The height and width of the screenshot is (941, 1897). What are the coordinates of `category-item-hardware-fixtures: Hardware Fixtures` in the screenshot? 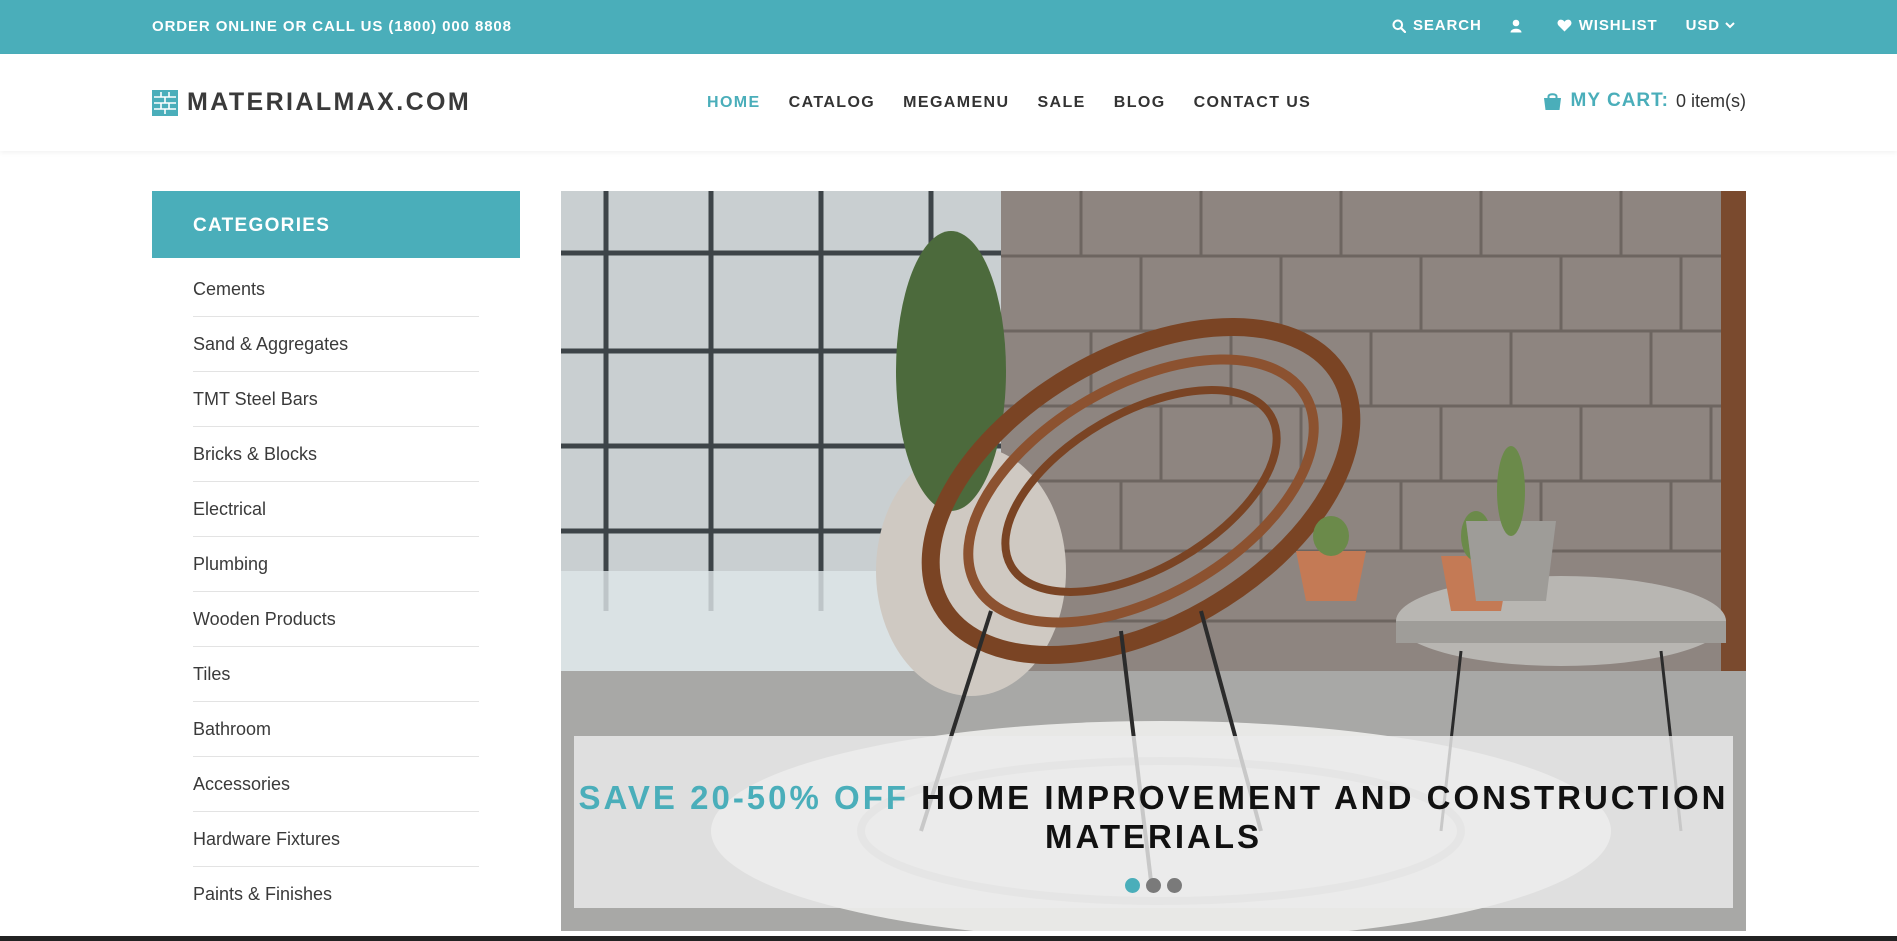 It's located at (336, 839).